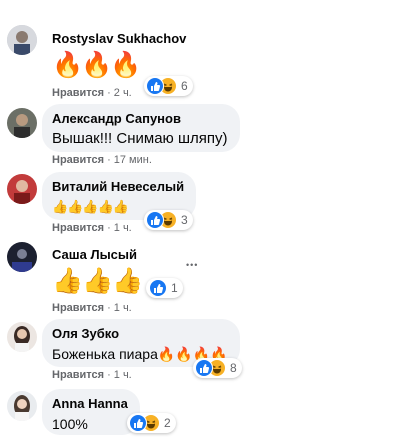  Describe the element at coordinates (184, 220) in the screenshot. I see `reaction-count: 3` at that location.